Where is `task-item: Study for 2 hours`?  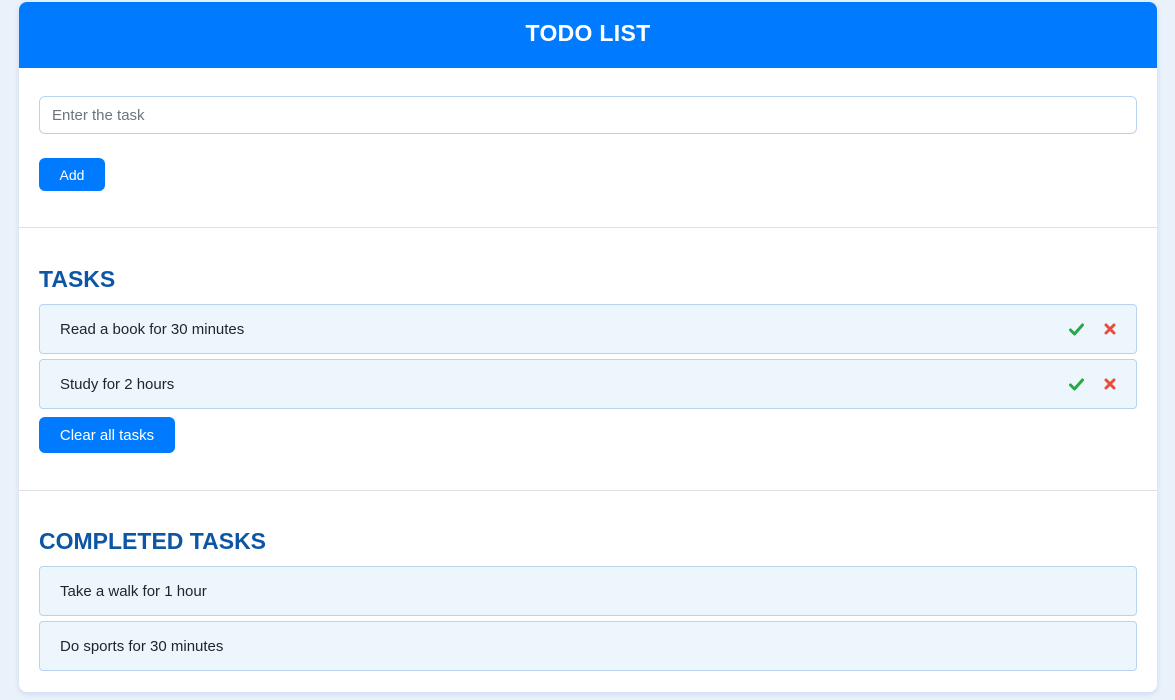 task-item: Study for 2 hours is located at coordinates (588, 384).